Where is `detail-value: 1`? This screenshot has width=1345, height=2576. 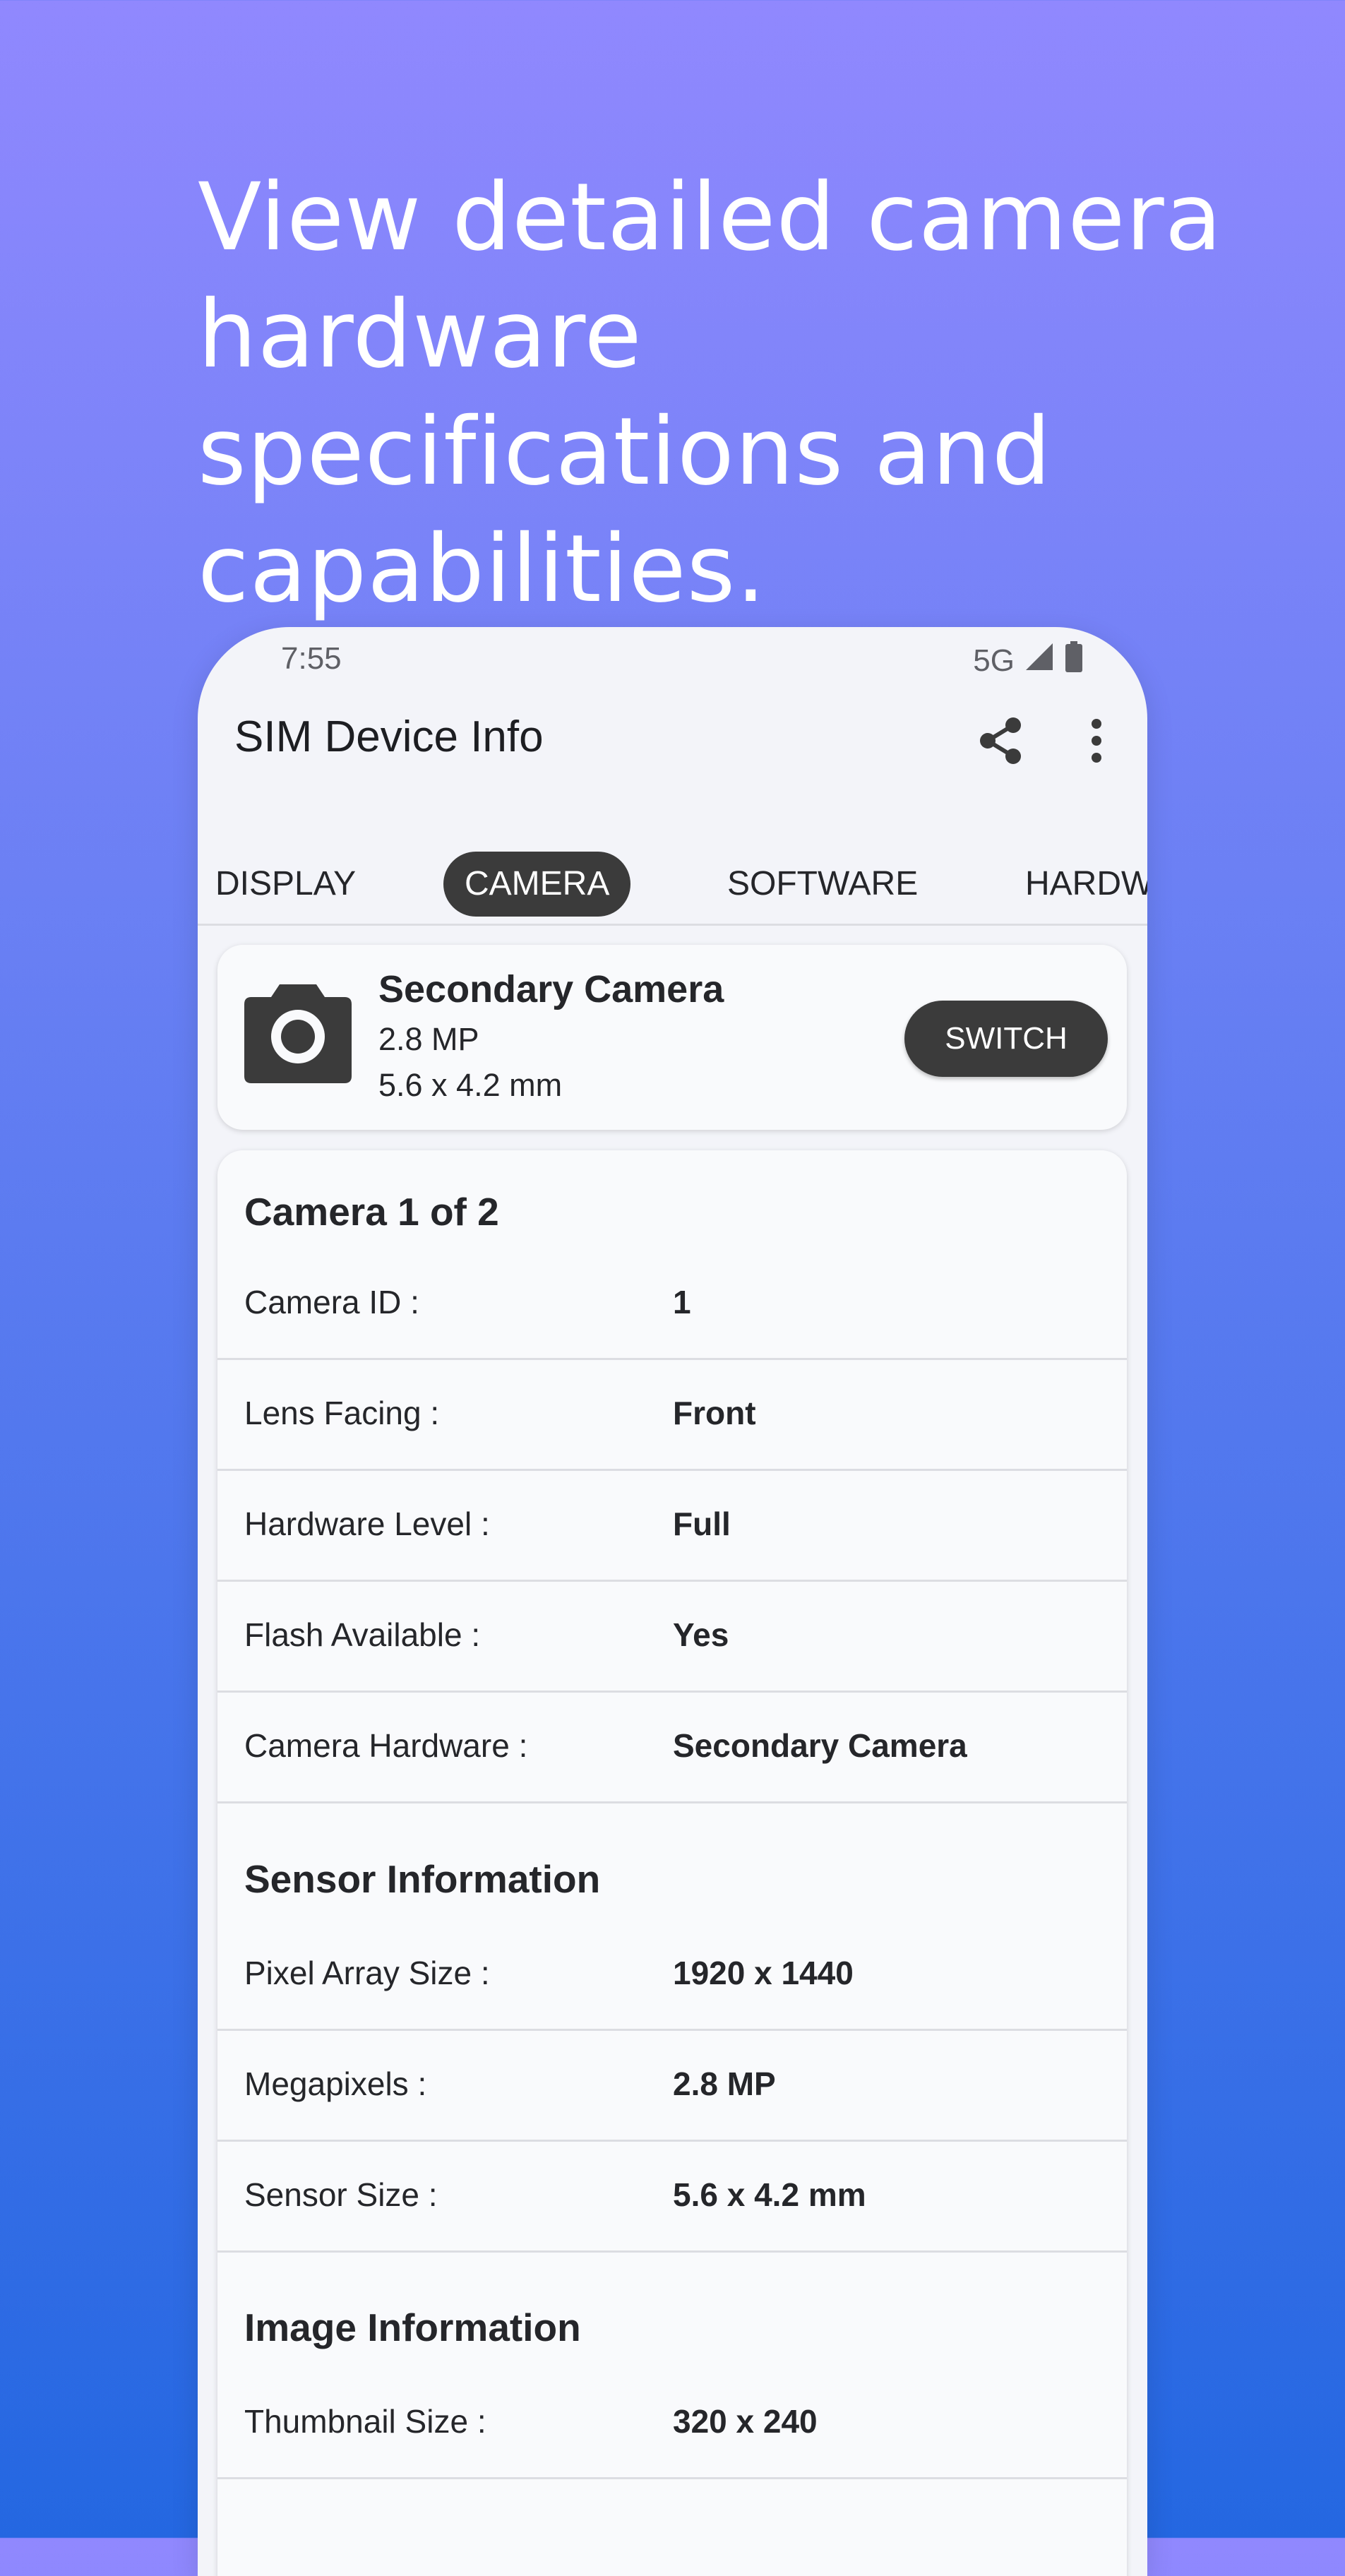 detail-value: 1 is located at coordinates (682, 1302).